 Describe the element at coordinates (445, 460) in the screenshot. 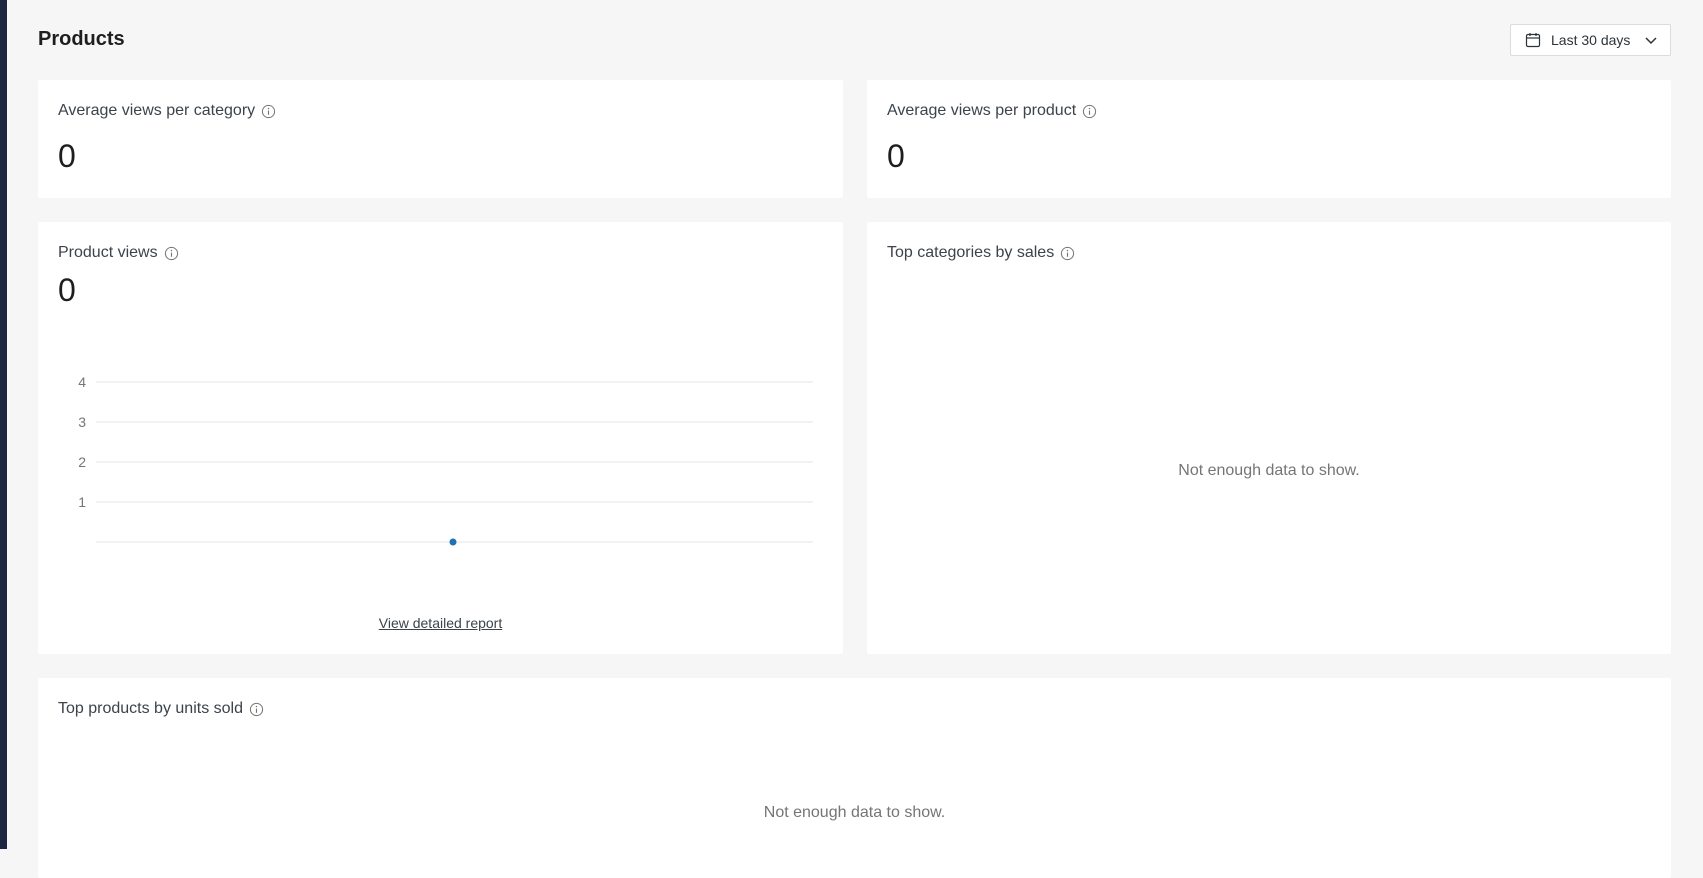

I see `product-views-chart: 123424 Nov` at that location.